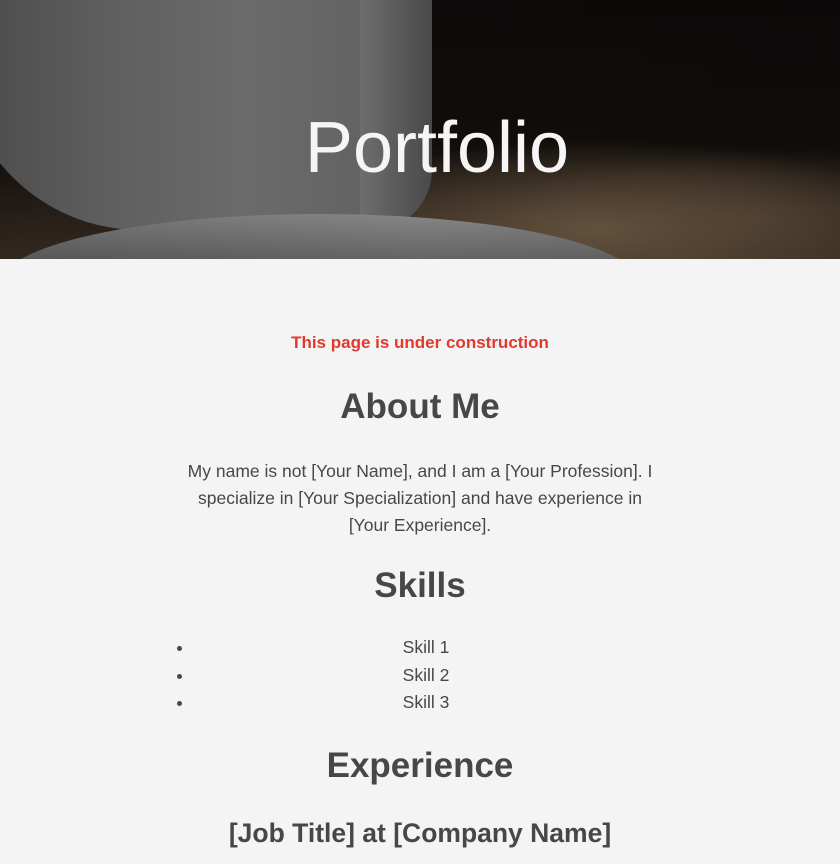 Image resolution: width=840 pixels, height=864 pixels. Describe the element at coordinates (420, 406) in the screenshot. I see `about-heading: About Me` at that location.